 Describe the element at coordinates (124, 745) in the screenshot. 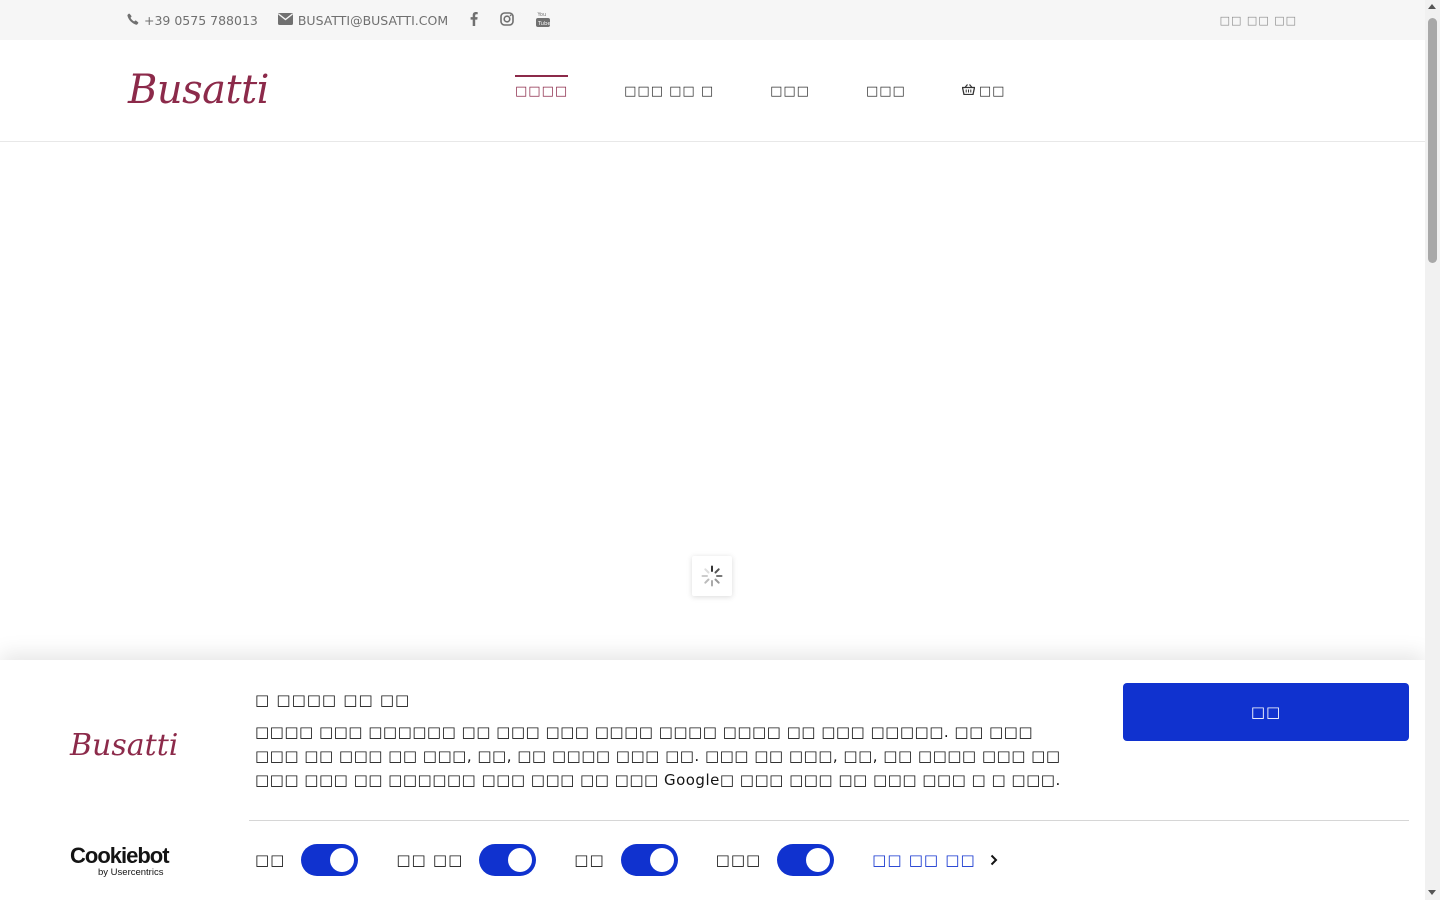

I see `banner-logo: Busatti` at that location.